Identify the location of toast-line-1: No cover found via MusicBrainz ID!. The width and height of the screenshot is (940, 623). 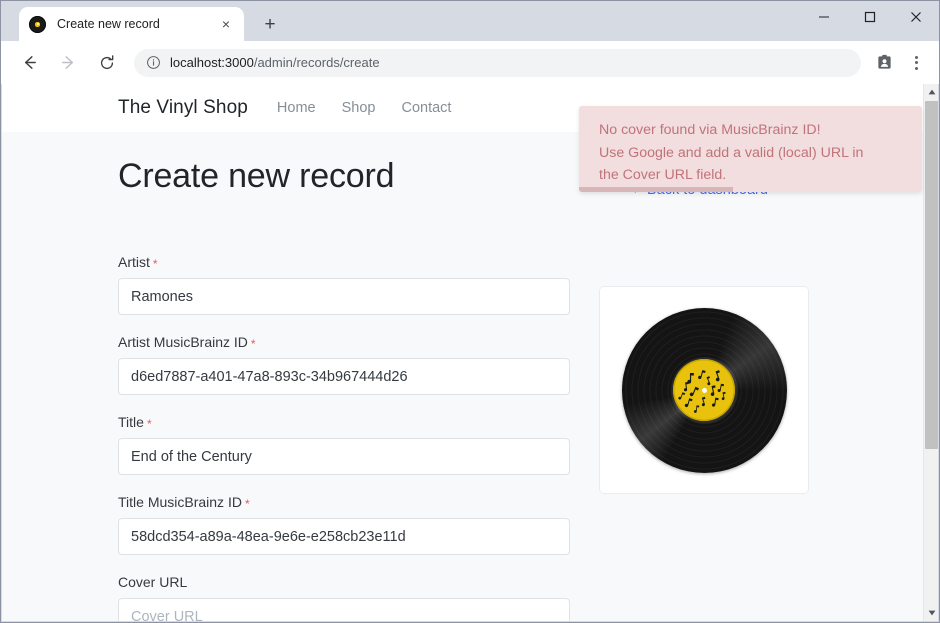
(710, 130).